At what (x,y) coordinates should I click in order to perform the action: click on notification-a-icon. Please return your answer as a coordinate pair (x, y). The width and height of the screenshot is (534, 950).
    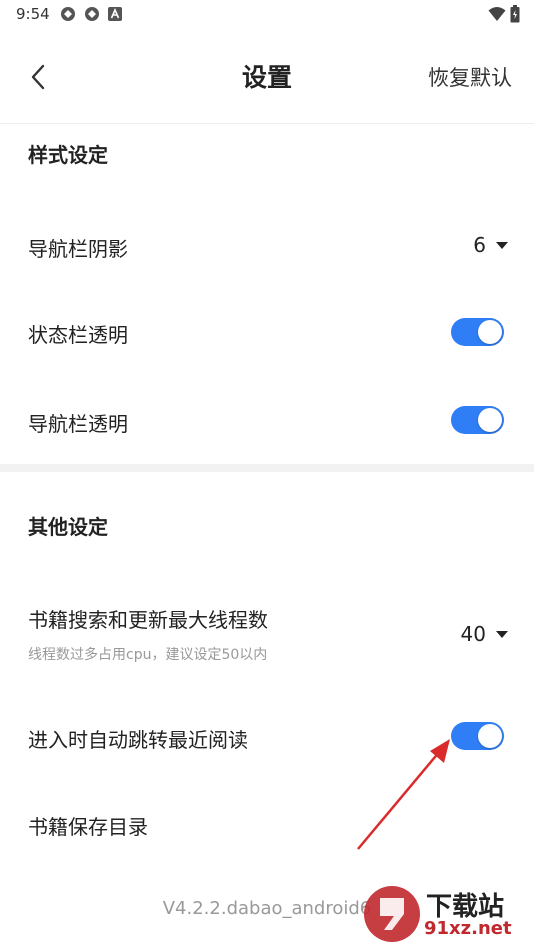
    Looking at the image, I should click on (115, 14).